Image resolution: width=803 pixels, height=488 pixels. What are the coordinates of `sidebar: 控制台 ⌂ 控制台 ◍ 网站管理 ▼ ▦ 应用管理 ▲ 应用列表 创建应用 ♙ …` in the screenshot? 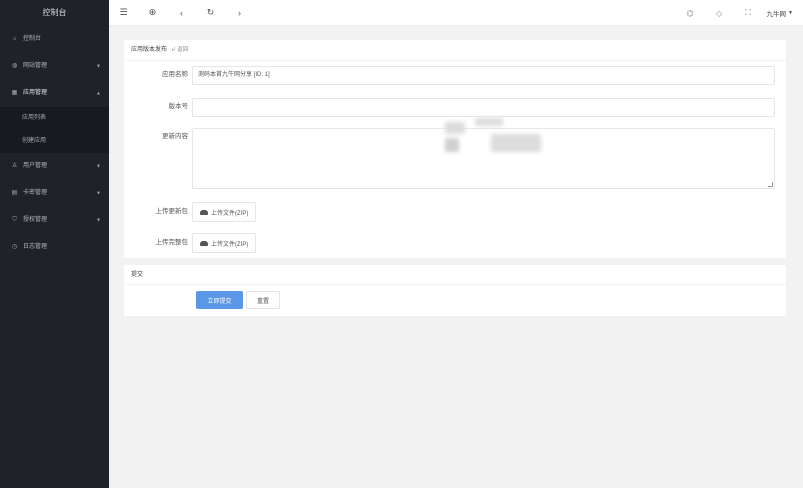 It's located at (54, 244).